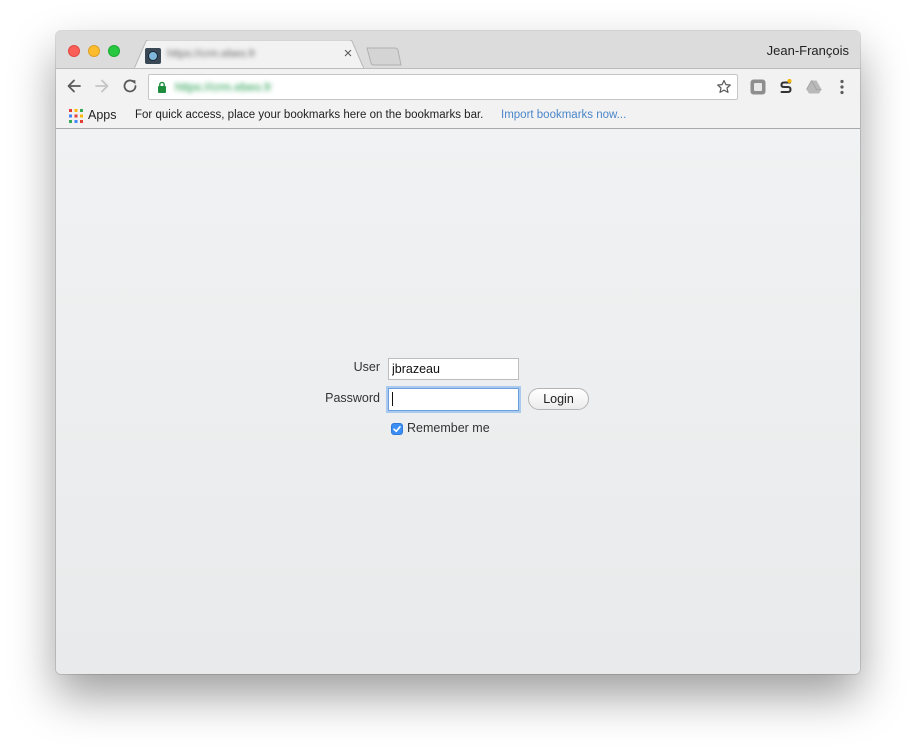 This screenshot has width=916, height=755. What do you see at coordinates (114, 51) in the screenshot?
I see `window-zoom-button` at bounding box center [114, 51].